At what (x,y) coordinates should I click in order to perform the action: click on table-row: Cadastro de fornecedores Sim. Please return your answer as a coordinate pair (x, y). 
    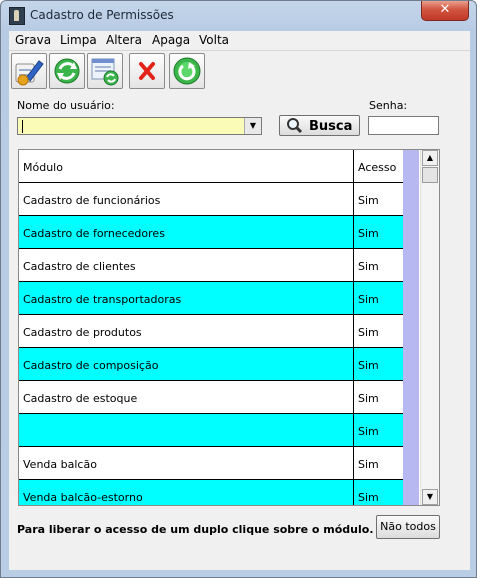
    Looking at the image, I should click on (211, 232).